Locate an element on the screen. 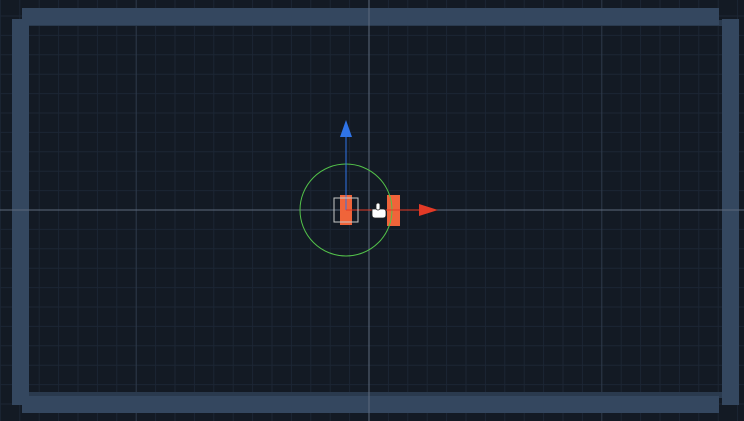  wall-right is located at coordinates (730, 212).